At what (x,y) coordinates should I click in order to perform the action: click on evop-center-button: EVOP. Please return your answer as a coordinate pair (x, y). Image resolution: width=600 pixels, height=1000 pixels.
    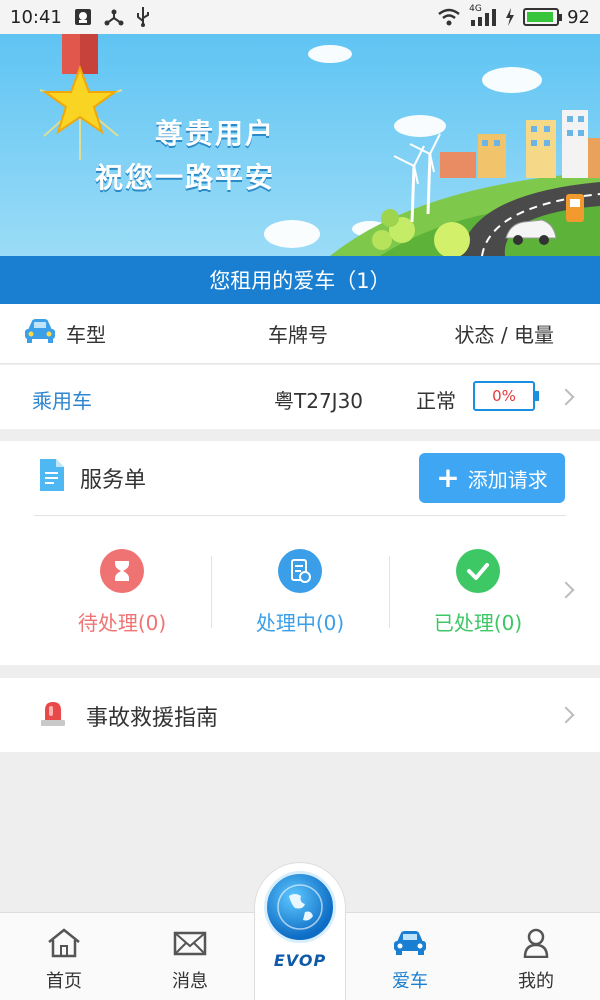
    Looking at the image, I should click on (300, 931).